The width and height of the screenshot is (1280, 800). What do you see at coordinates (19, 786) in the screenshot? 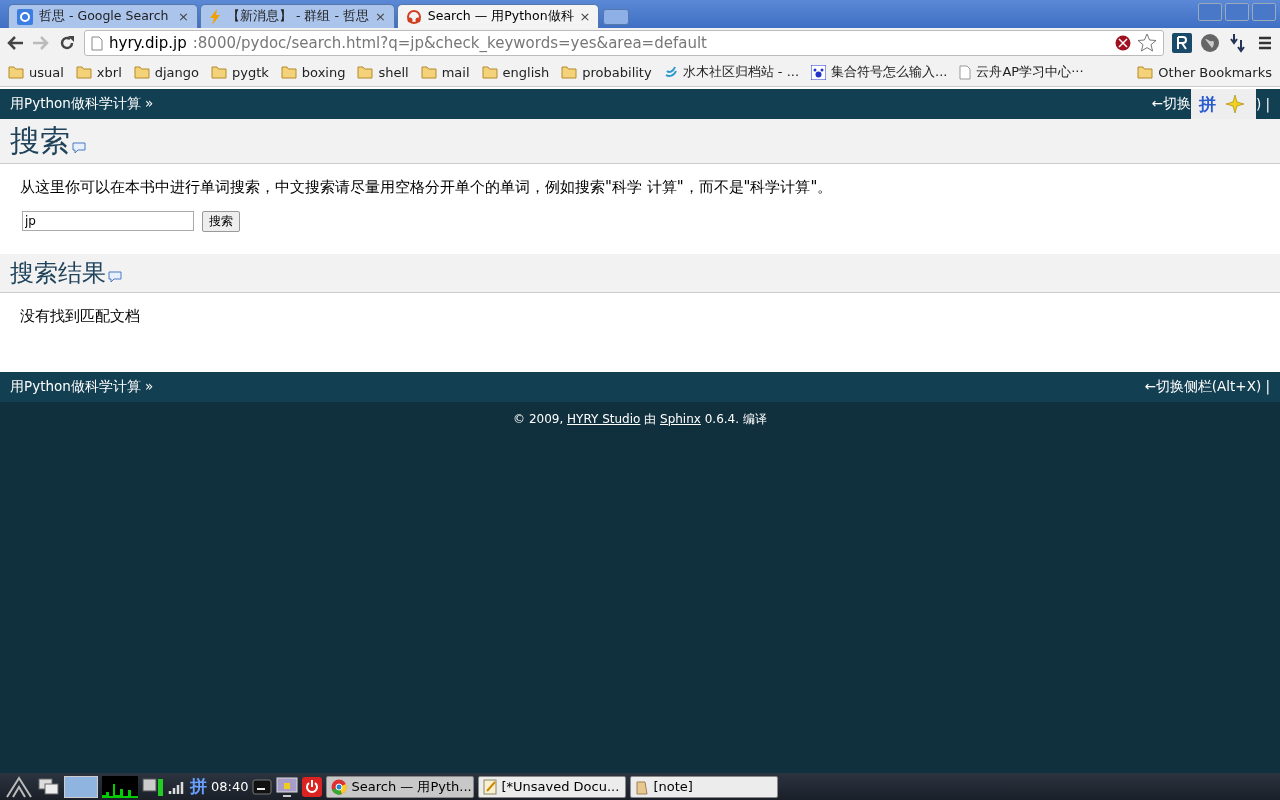
I see `start-menu-icon` at bounding box center [19, 786].